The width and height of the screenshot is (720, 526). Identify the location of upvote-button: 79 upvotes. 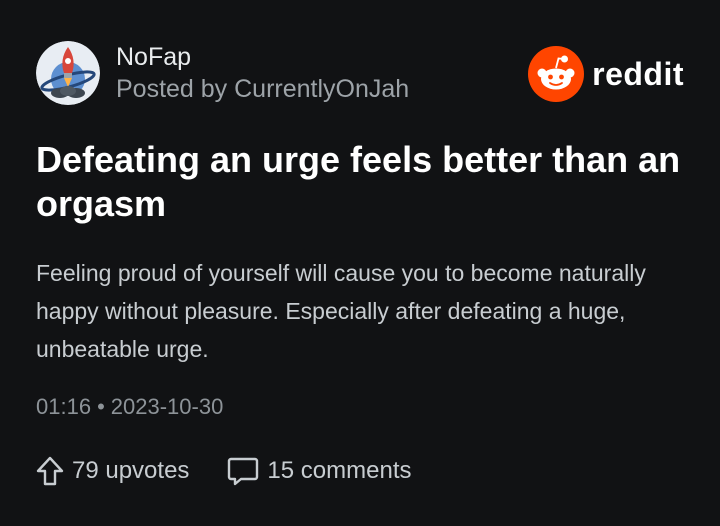
(112, 471).